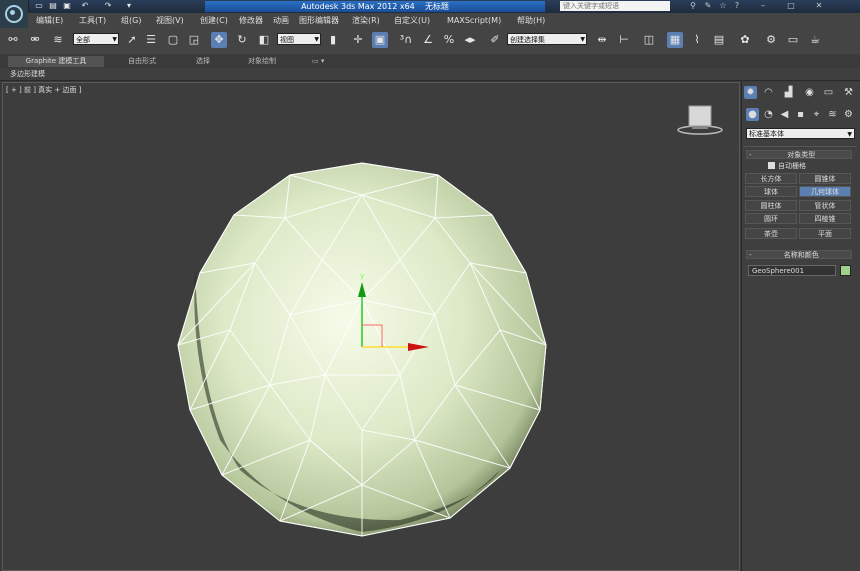 The width and height of the screenshot is (860, 571). I want to click on pyramid-button: 四棱锥, so click(825, 218).